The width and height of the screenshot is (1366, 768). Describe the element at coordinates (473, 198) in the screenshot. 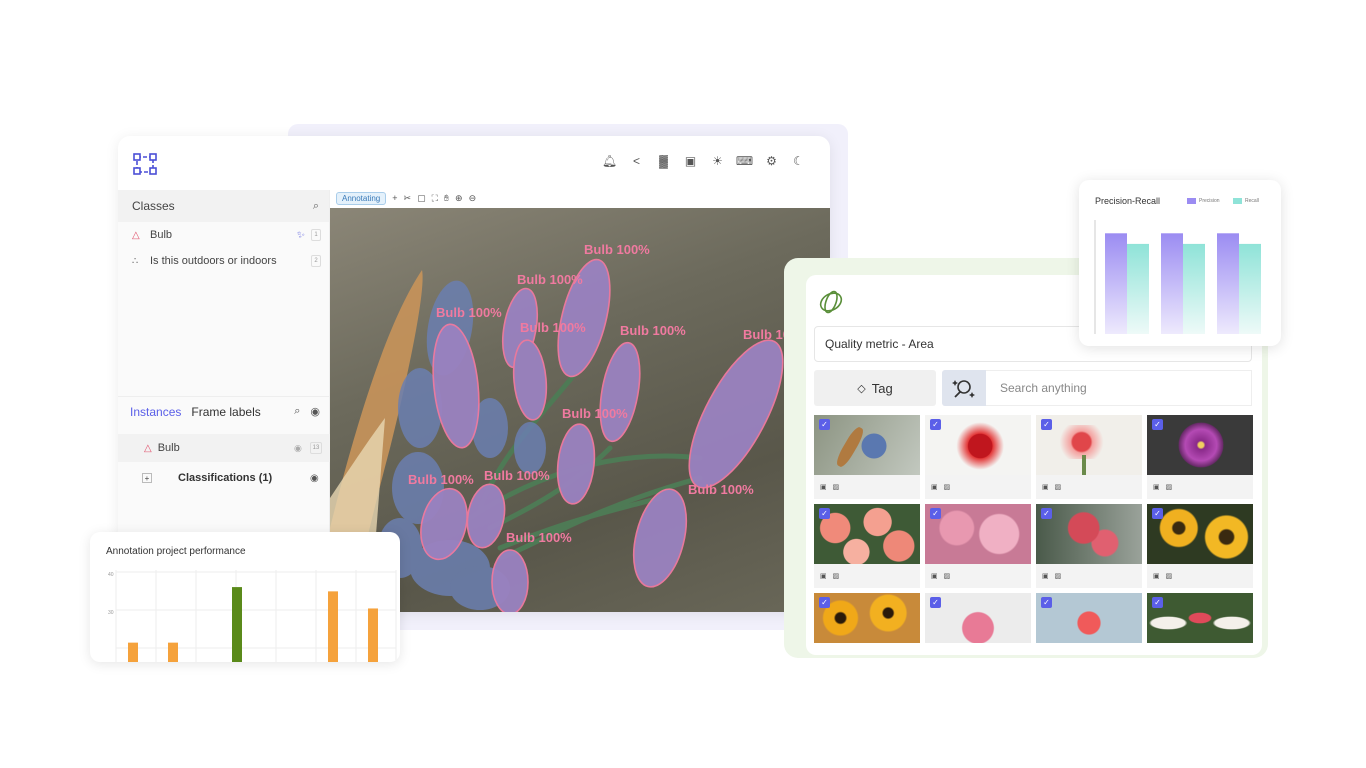

I see `zoom-out-icon: ⊖` at that location.